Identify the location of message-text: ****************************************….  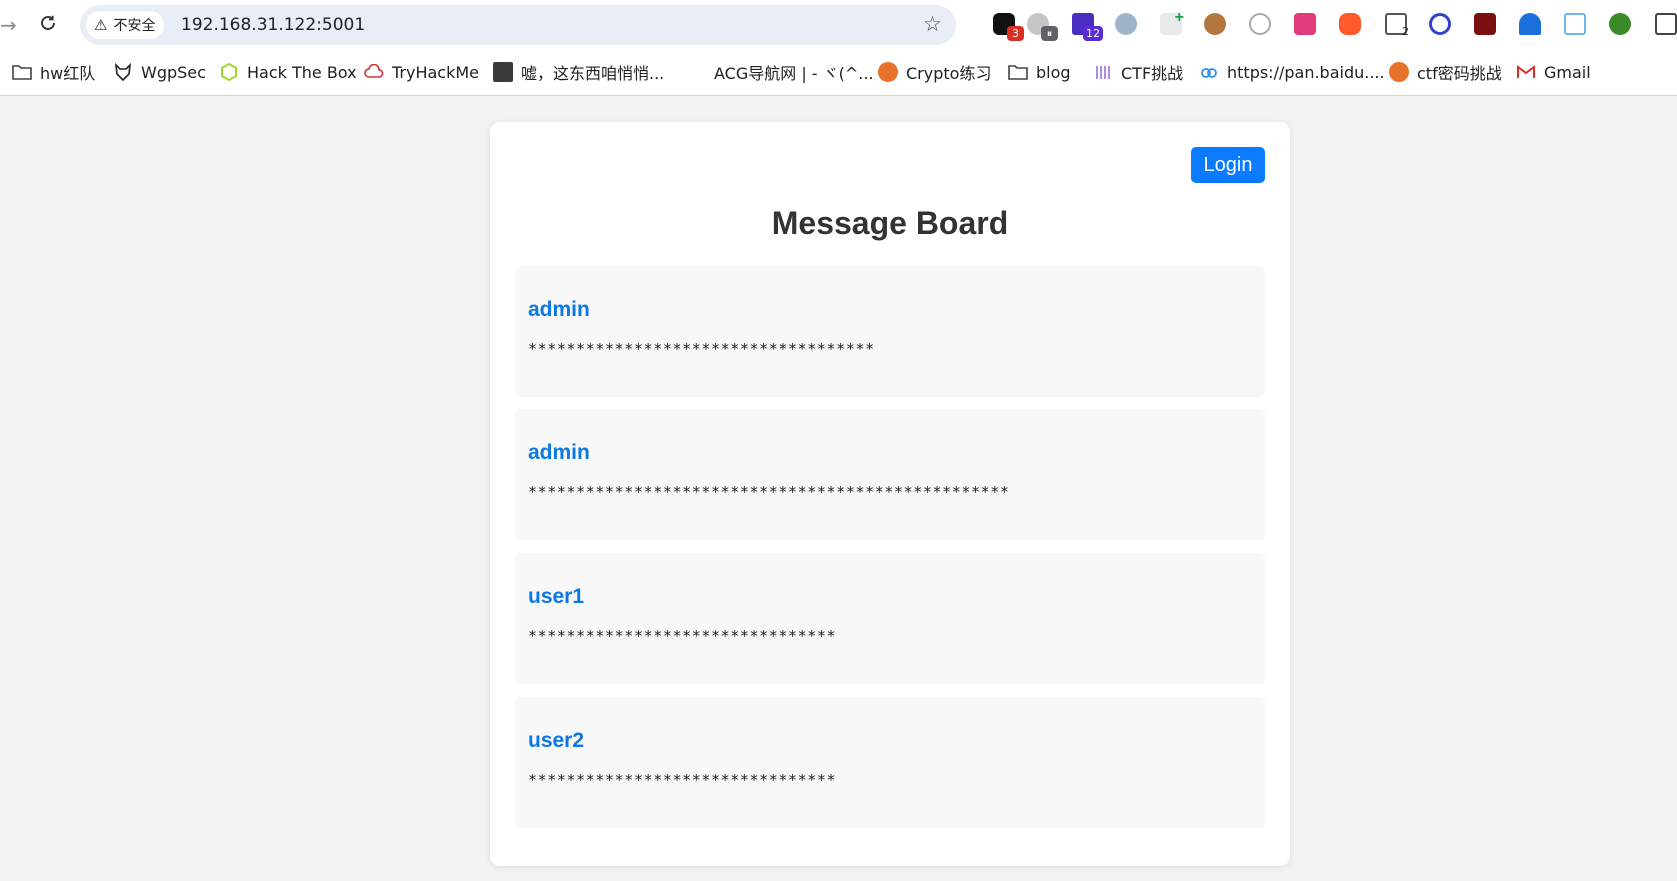
(769, 492).